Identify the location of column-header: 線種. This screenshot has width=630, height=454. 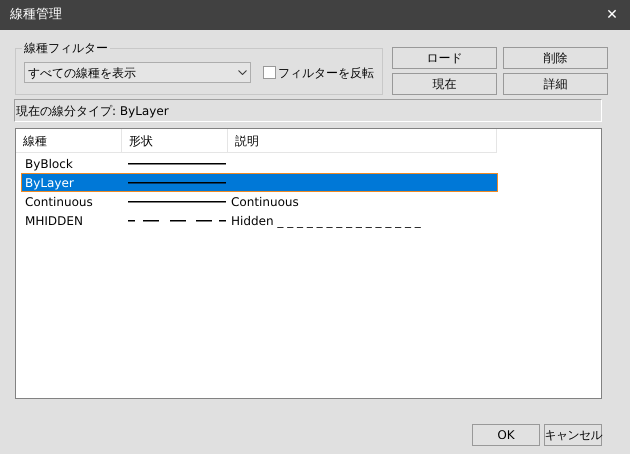
(69, 140).